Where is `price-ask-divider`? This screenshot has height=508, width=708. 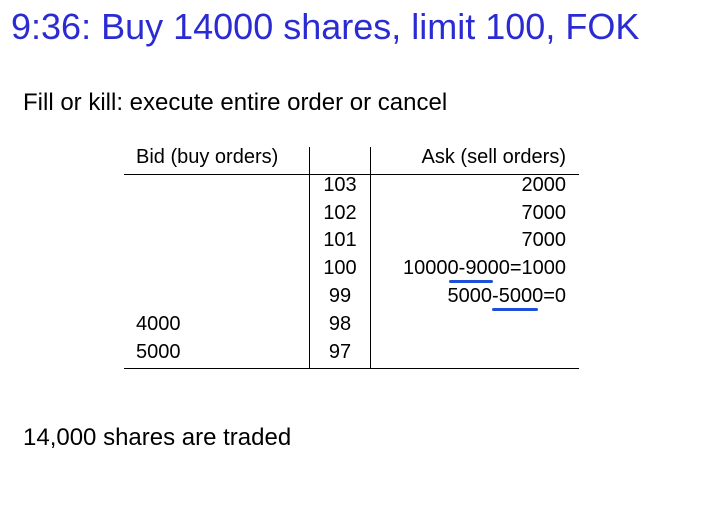
price-ask-divider is located at coordinates (370, 258).